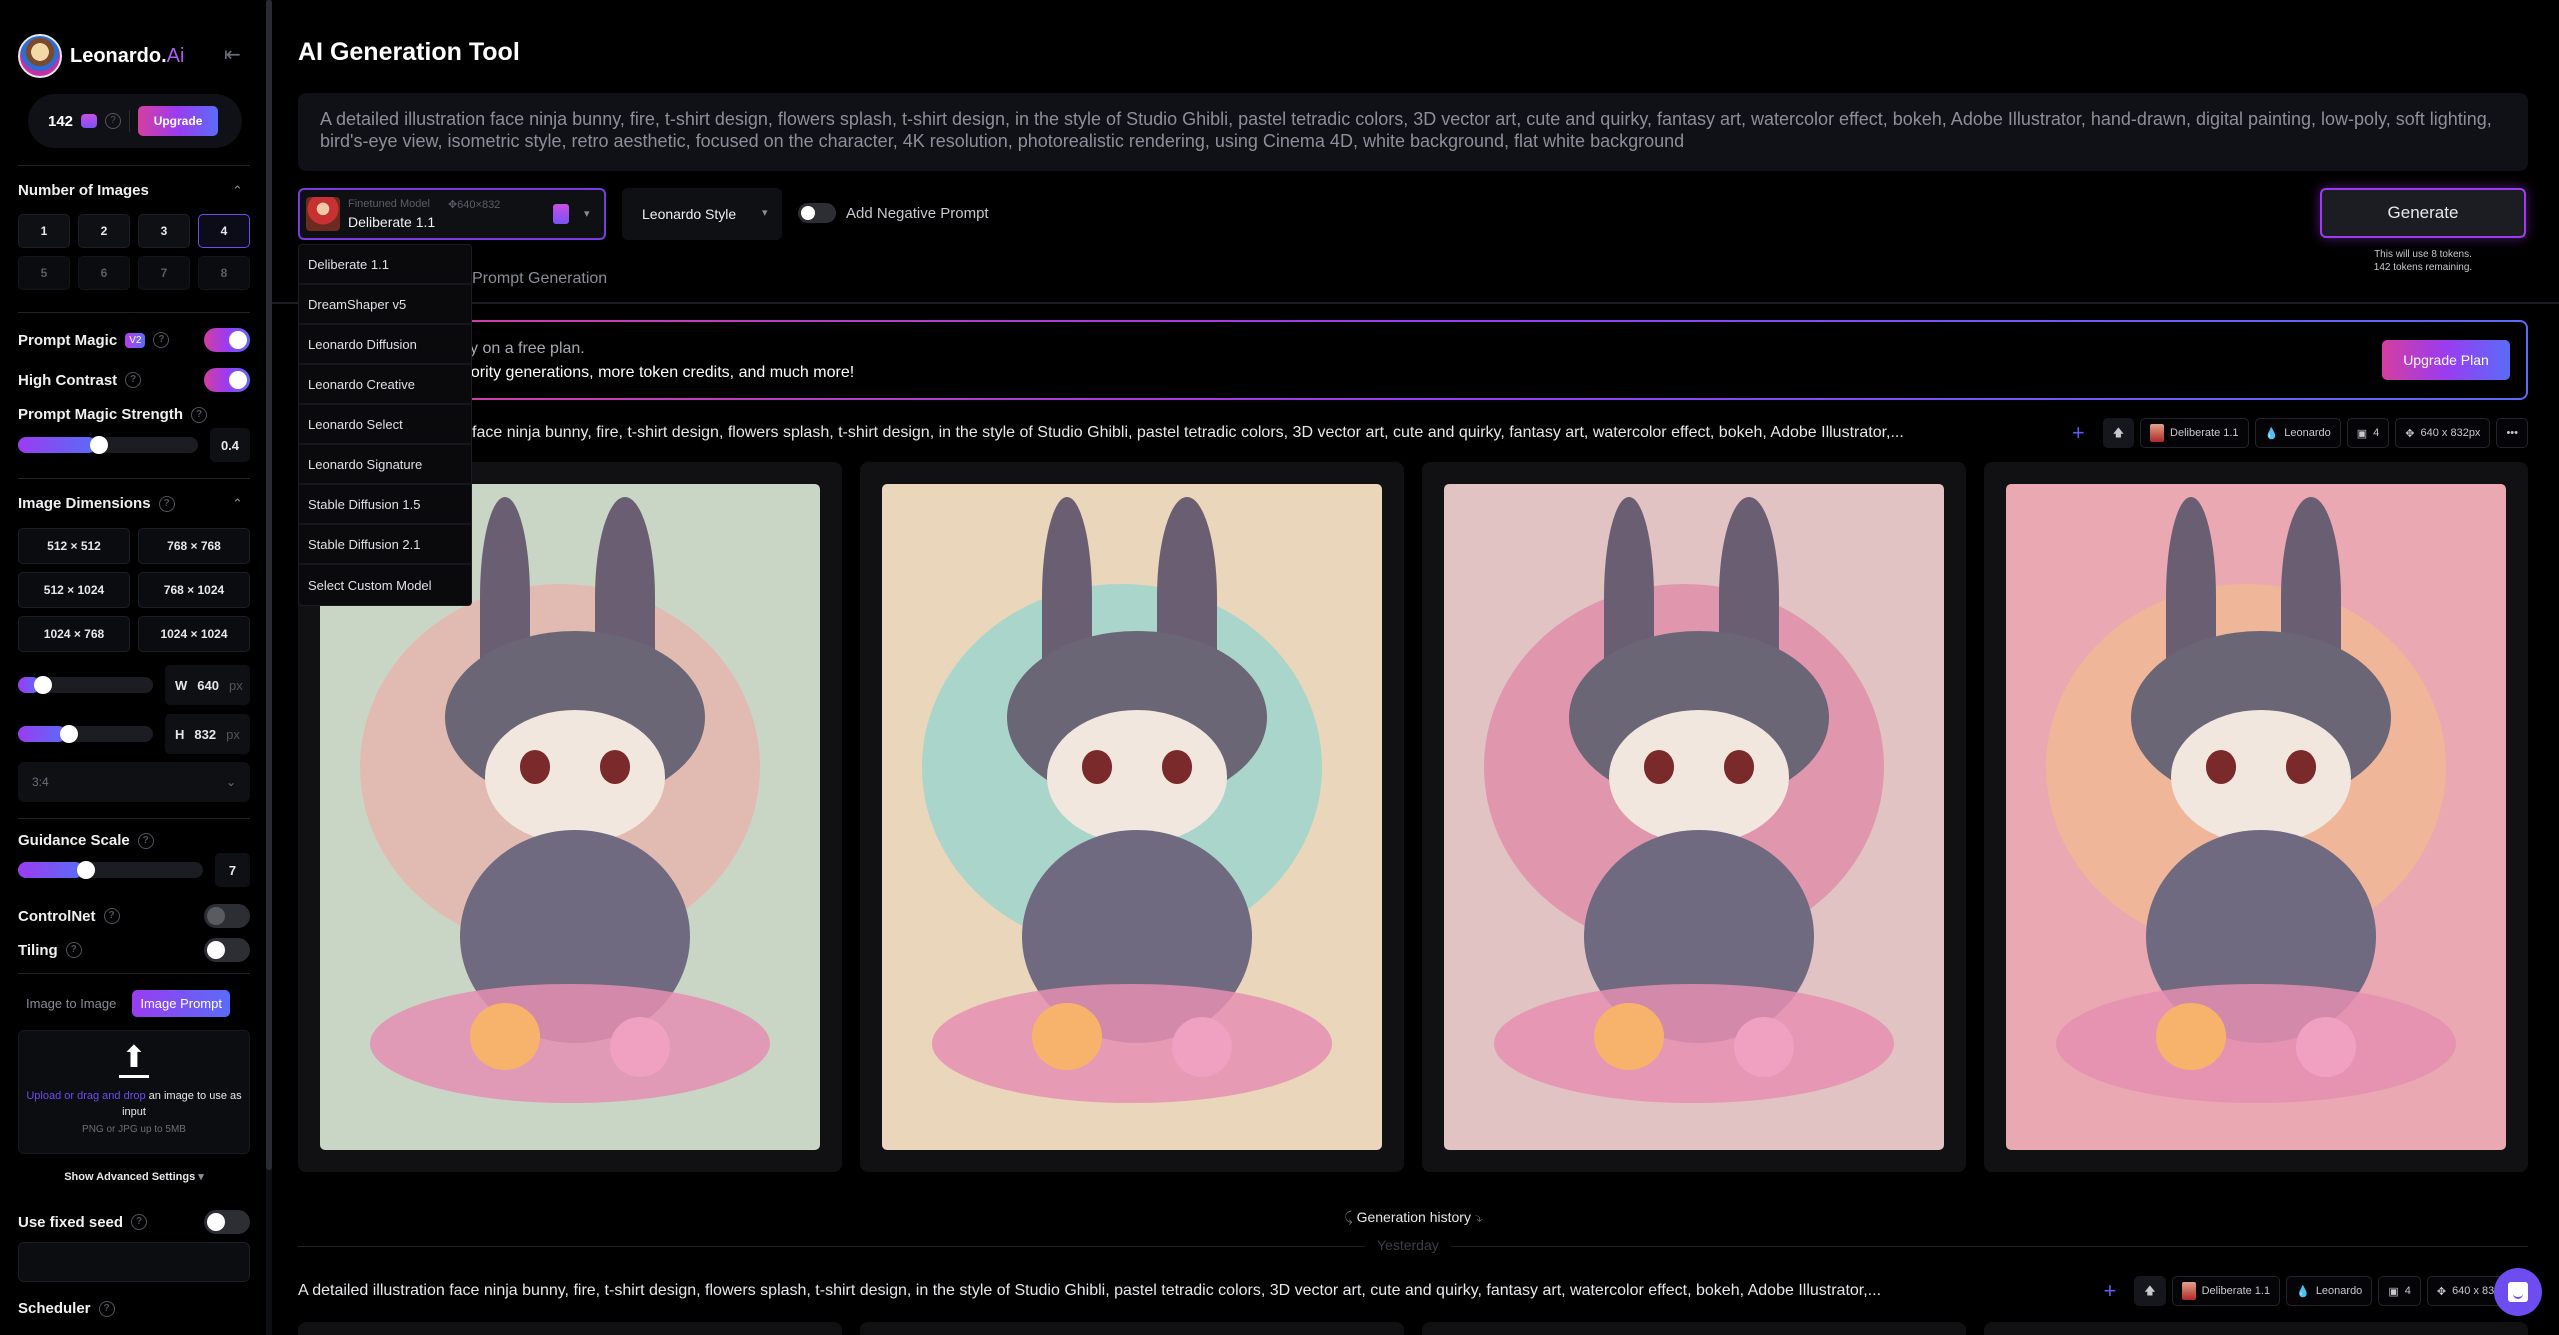 This screenshot has width=2559, height=1335. What do you see at coordinates (108, 445) in the screenshot?
I see `pm-strength-slider` at bounding box center [108, 445].